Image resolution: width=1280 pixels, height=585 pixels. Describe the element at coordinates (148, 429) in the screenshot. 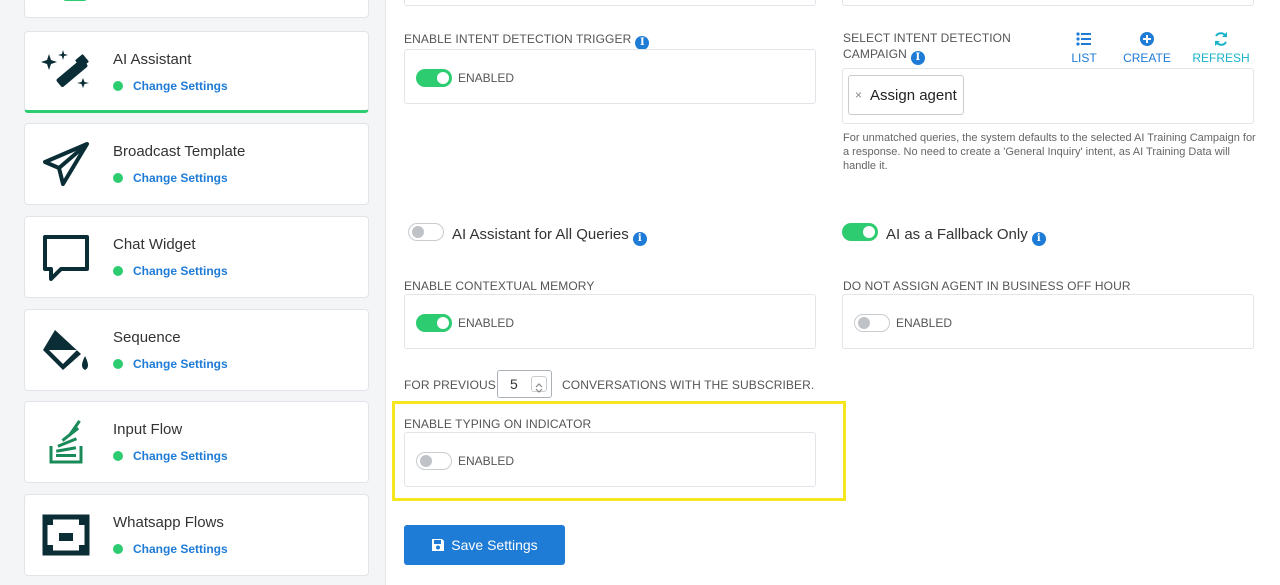

I see `sidebar-item-title: Input Flow` at that location.